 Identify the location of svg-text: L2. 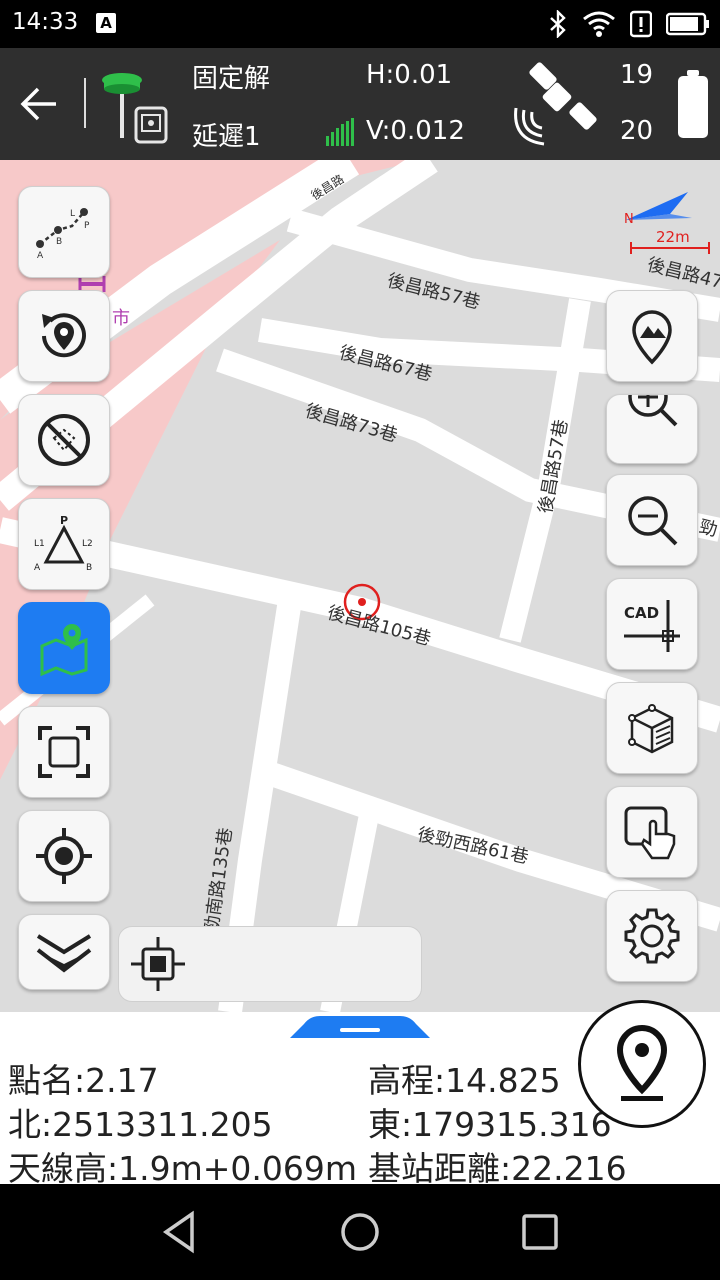
(87, 544).